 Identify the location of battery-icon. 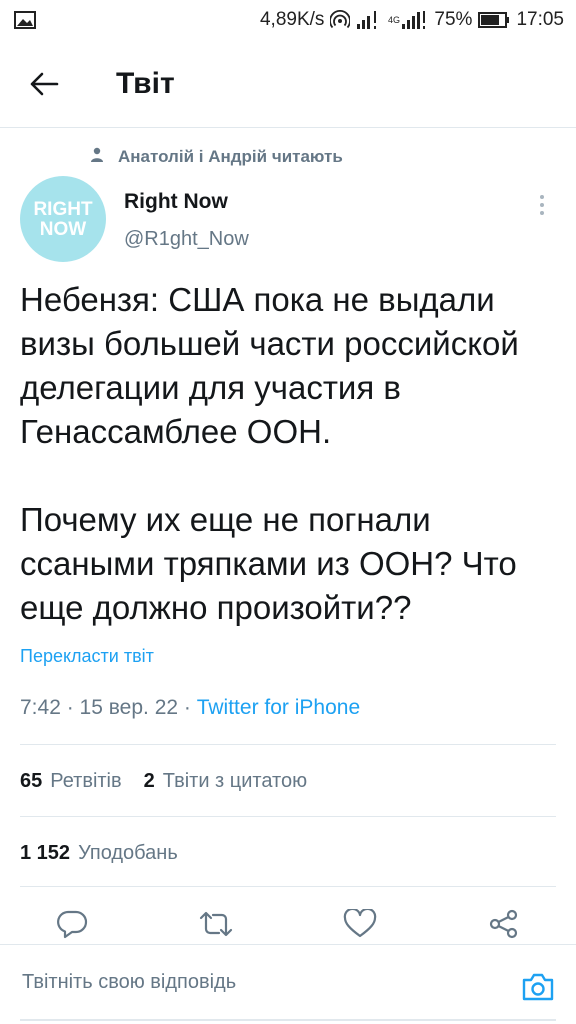
(494, 20).